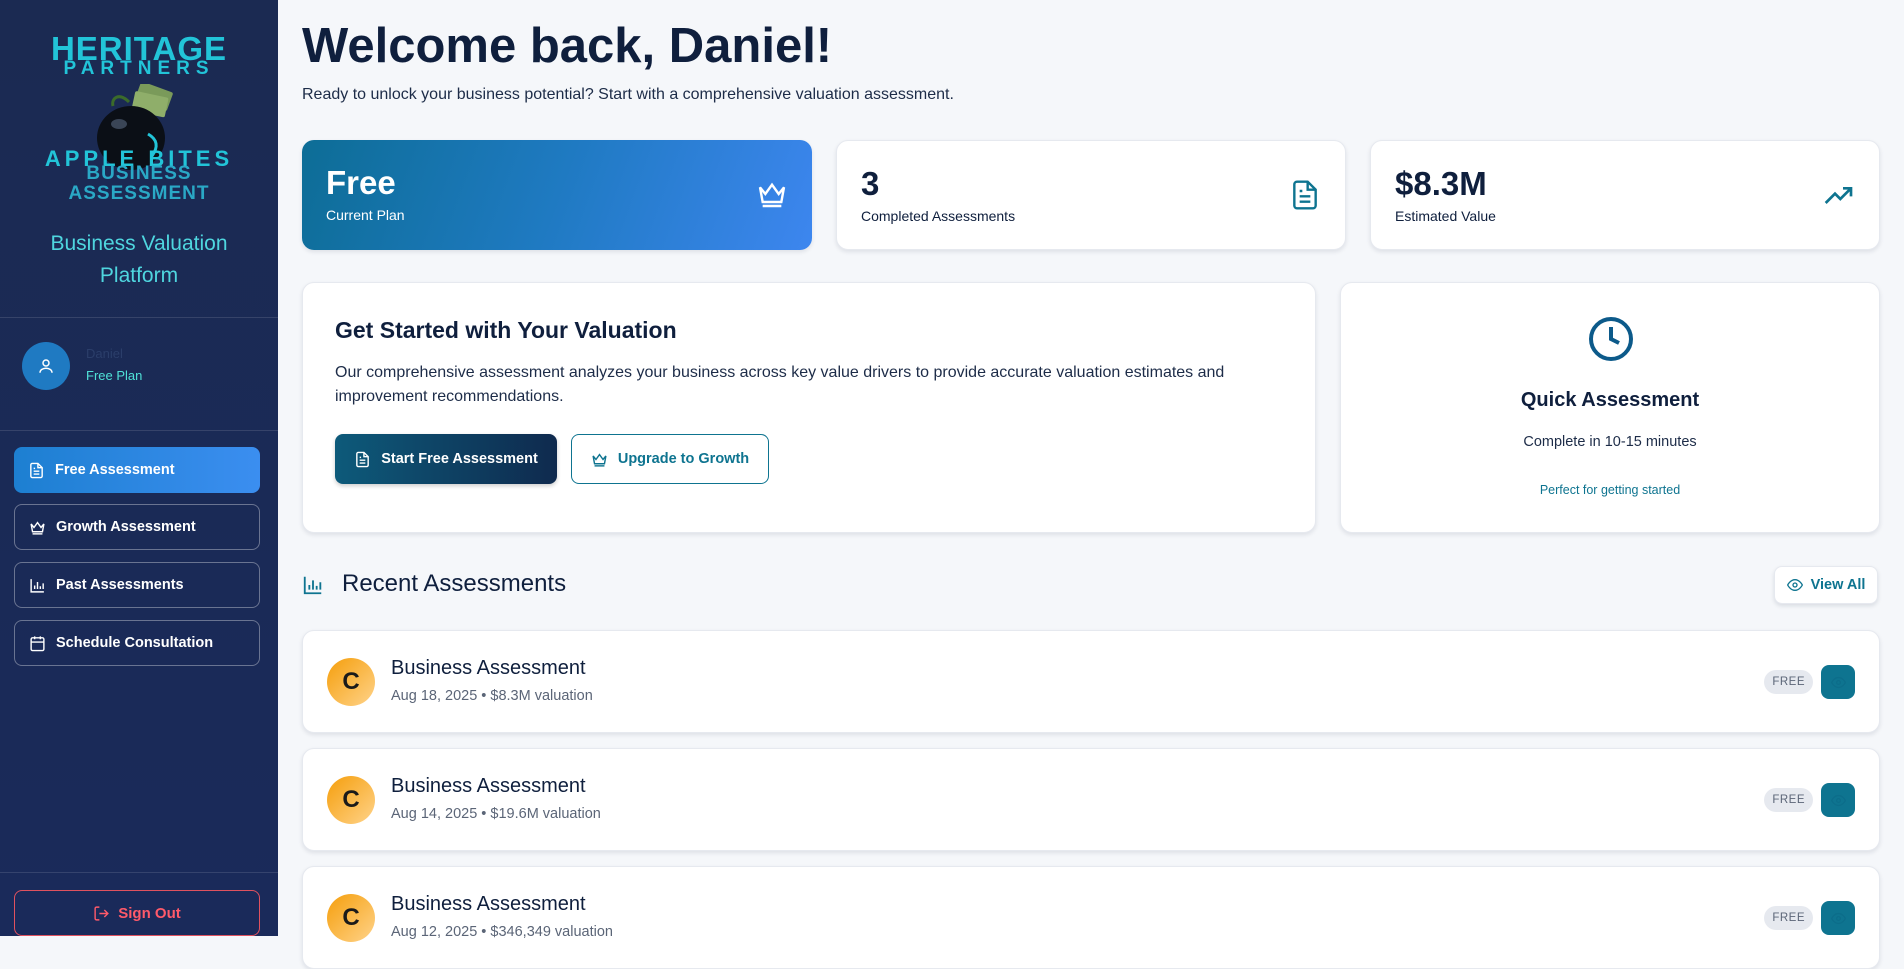  Describe the element at coordinates (104, 353) in the screenshot. I see `user-name: Daniel` at that location.